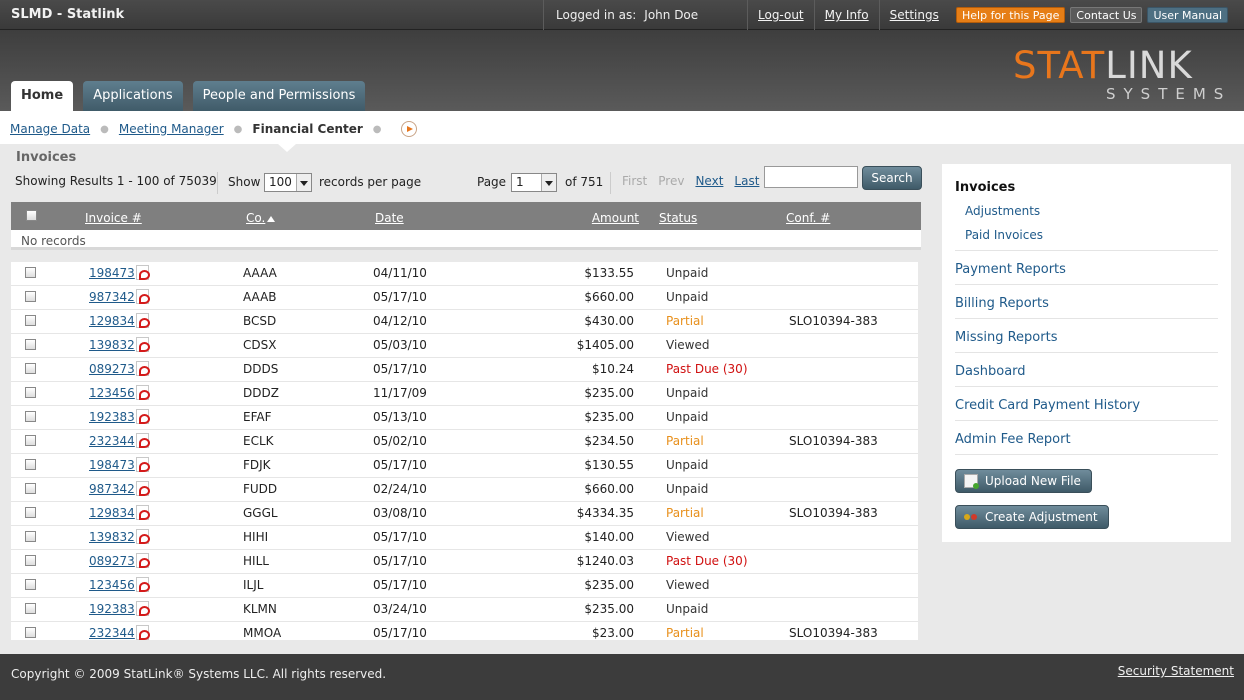  Describe the element at coordinates (985, 187) in the screenshot. I see `sidebar-title: Invoices` at that location.